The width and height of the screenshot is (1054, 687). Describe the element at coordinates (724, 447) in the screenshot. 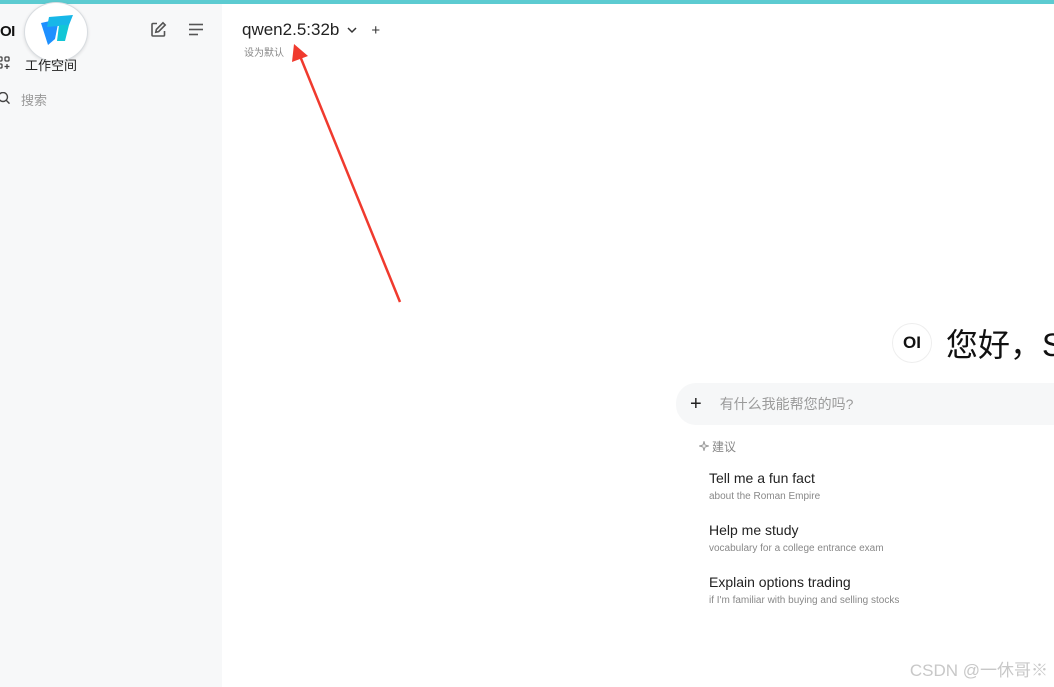

I see `suggestions-heading-label: 建议` at that location.